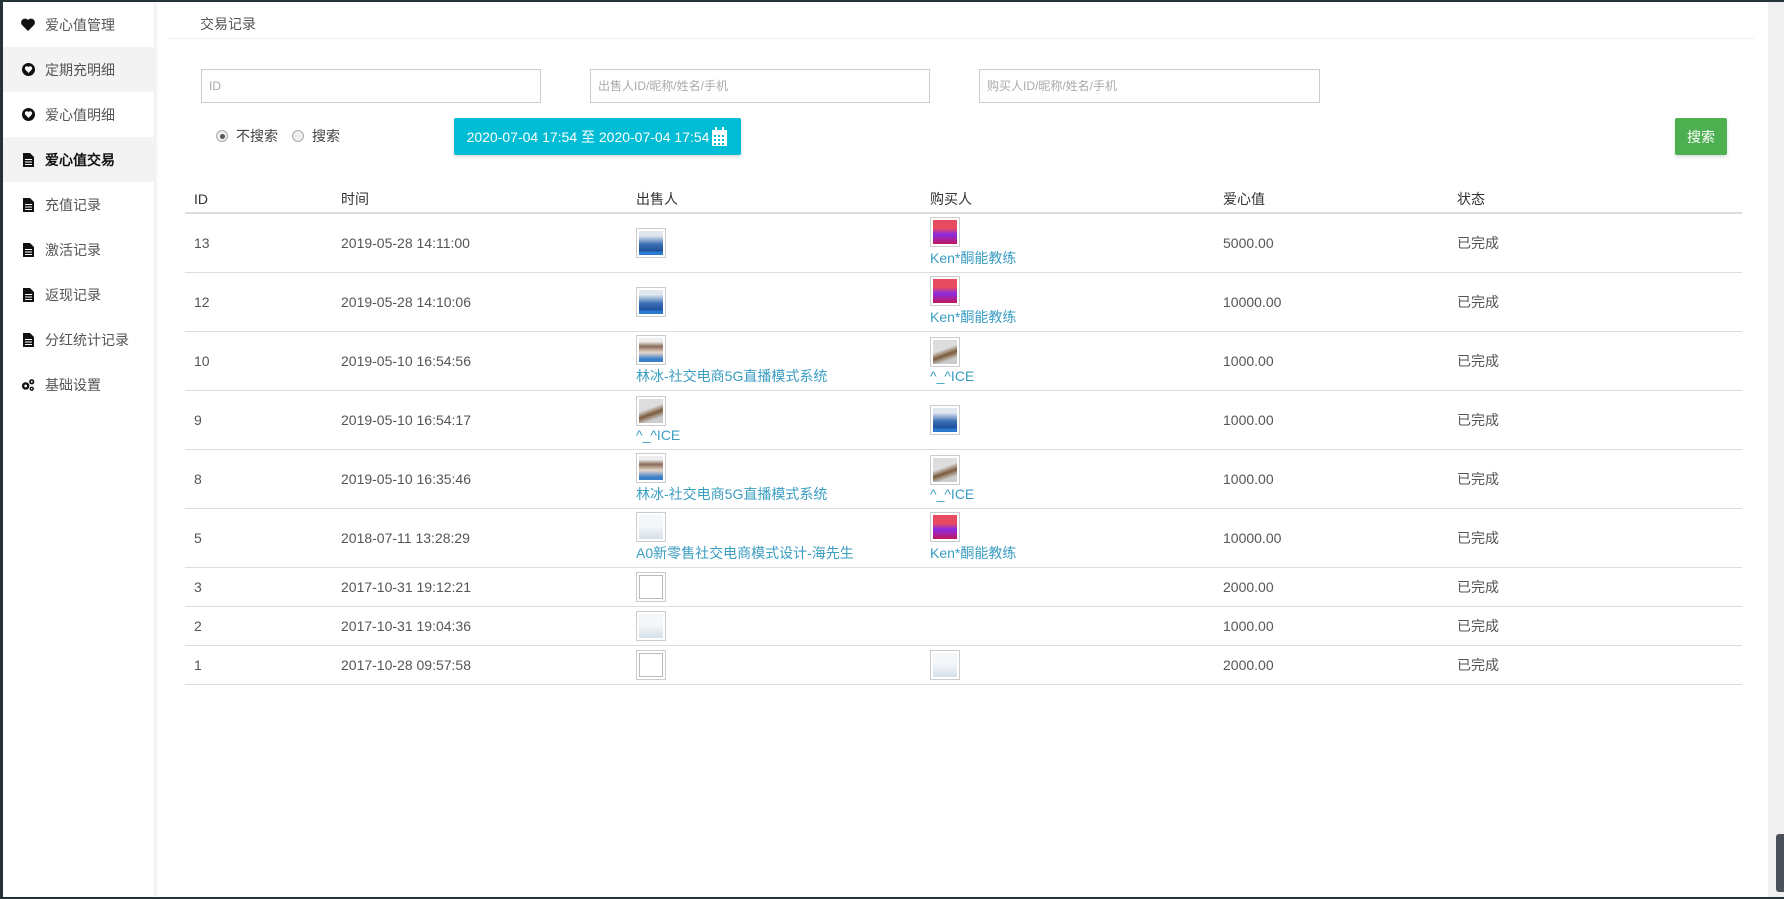 This screenshot has width=1784, height=899. I want to click on cell-id: 10, so click(258, 361).